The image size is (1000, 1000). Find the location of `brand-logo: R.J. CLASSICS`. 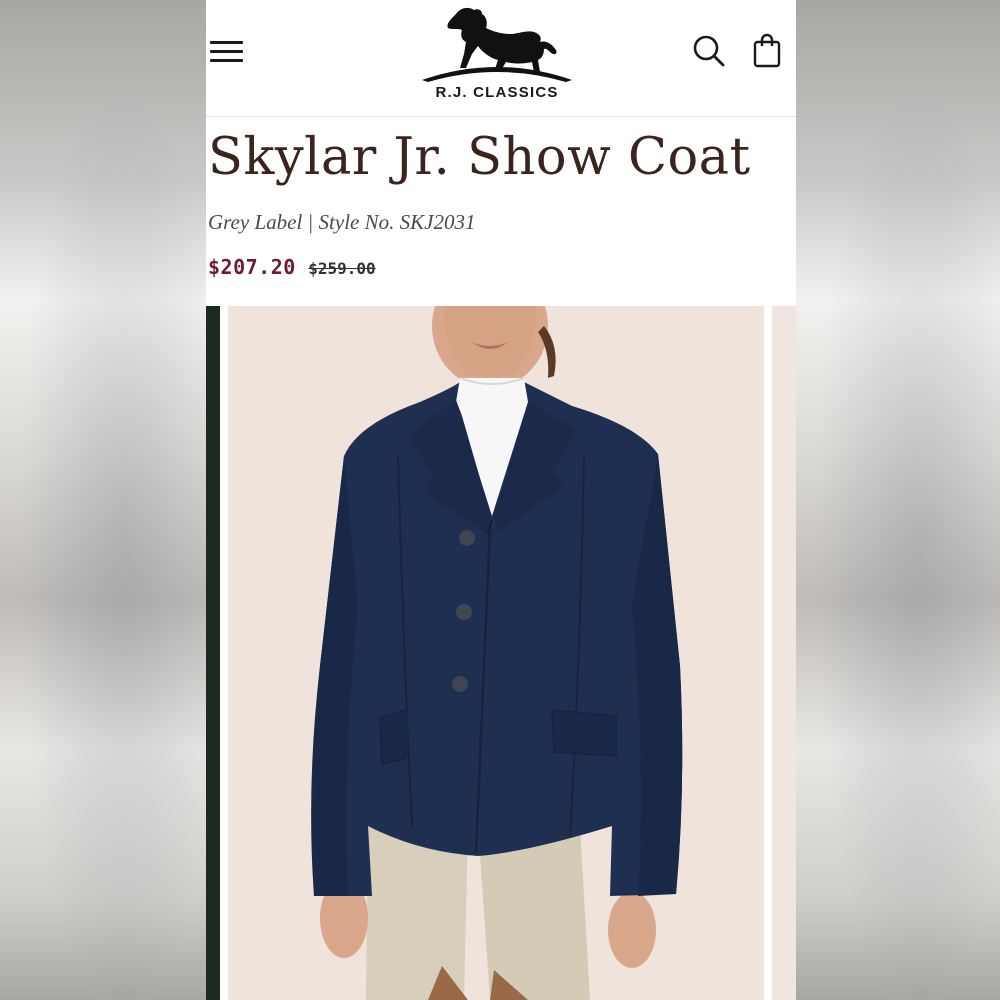

brand-logo: R.J. CLASSICS is located at coordinates (497, 54).